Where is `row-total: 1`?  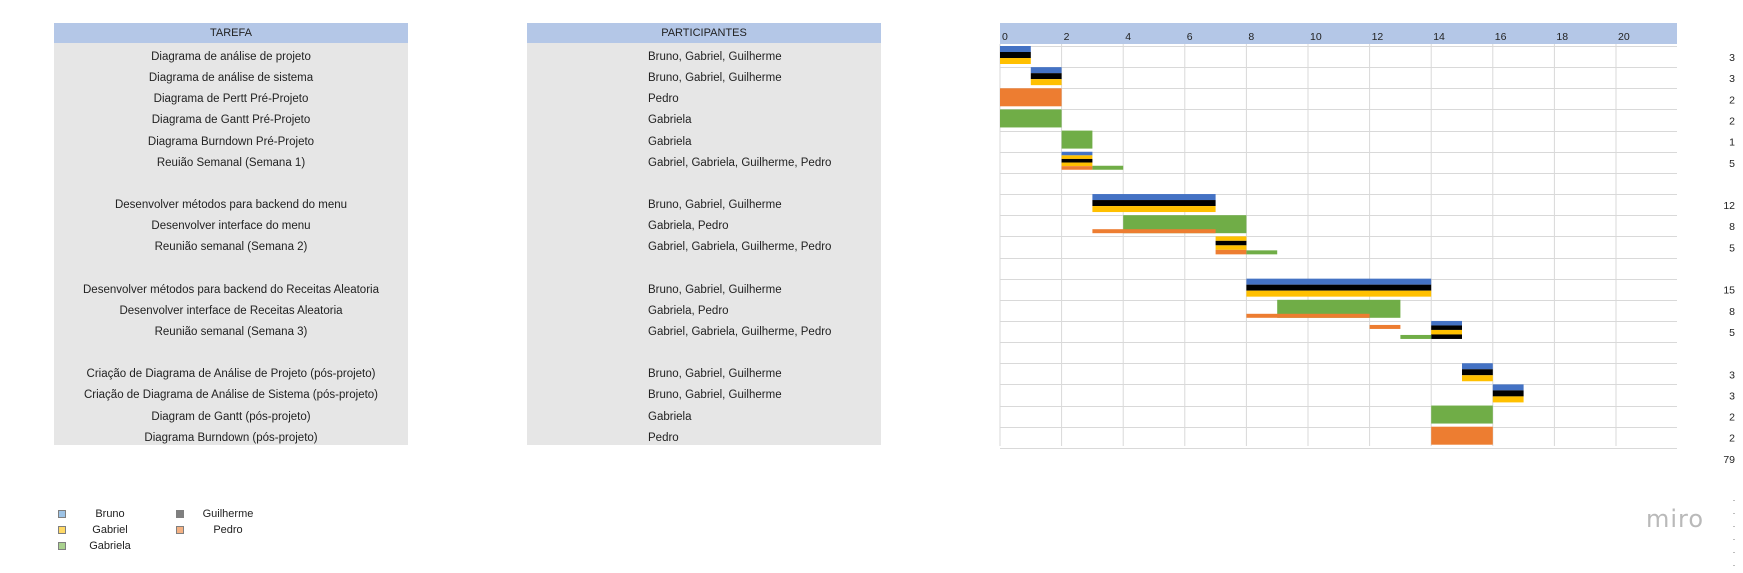
row-total: 1 is located at coordinates (1732, 143).